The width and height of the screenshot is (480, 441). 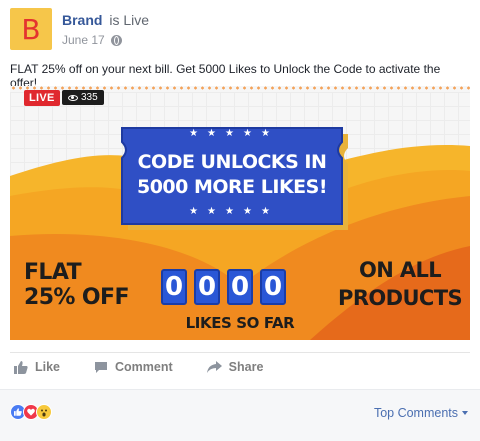 I want to click on live-status-text: is Live, so click(x=129, y=20).